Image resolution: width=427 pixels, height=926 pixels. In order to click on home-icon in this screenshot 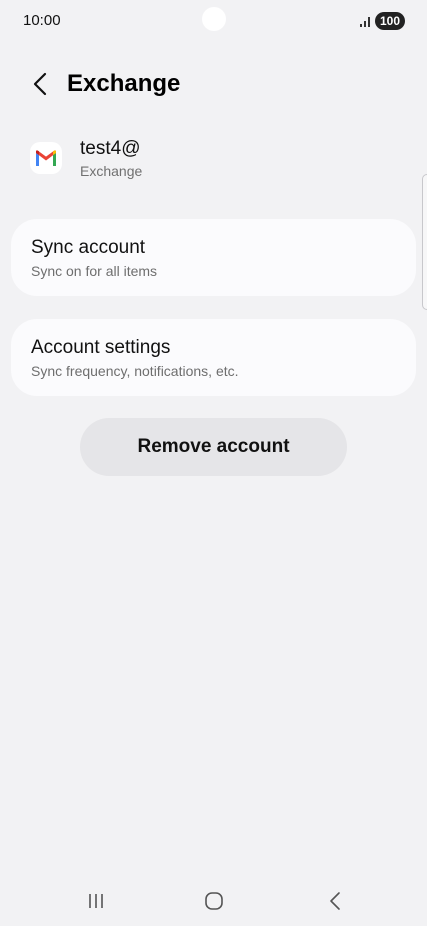, I will do `click(214, 901)`.